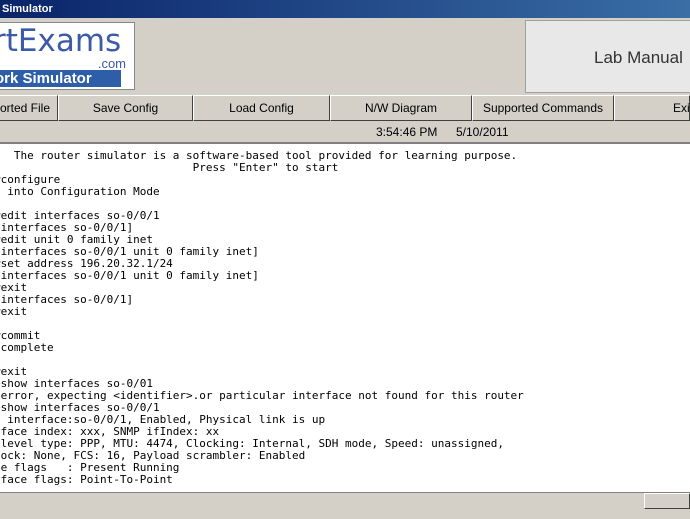 Image resolution: width=690 pixels, height=519 pixels. What do you see at coordinates (401, 108) in the screenshot?
I see `nw-diagram-button: N/W Diagram` at bounding box center [401, 108].